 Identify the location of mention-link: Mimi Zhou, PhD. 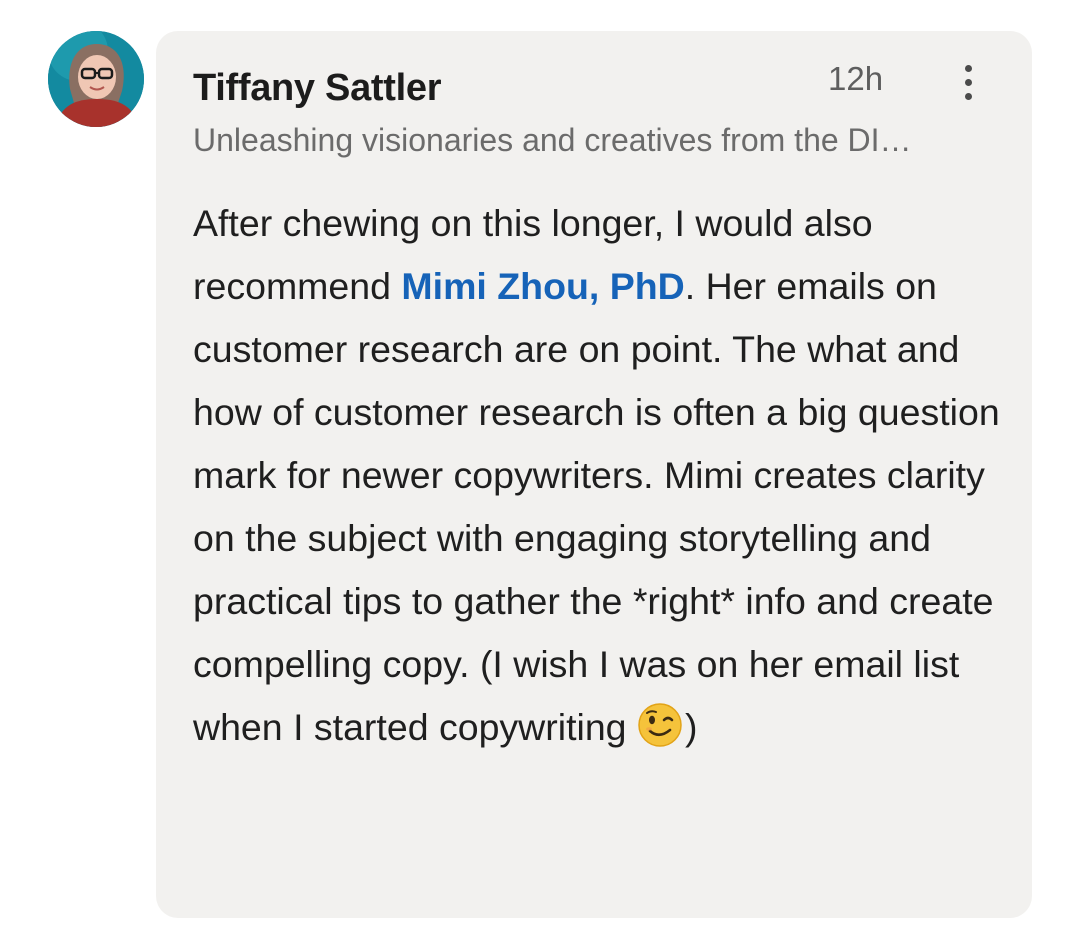
(542, 286).